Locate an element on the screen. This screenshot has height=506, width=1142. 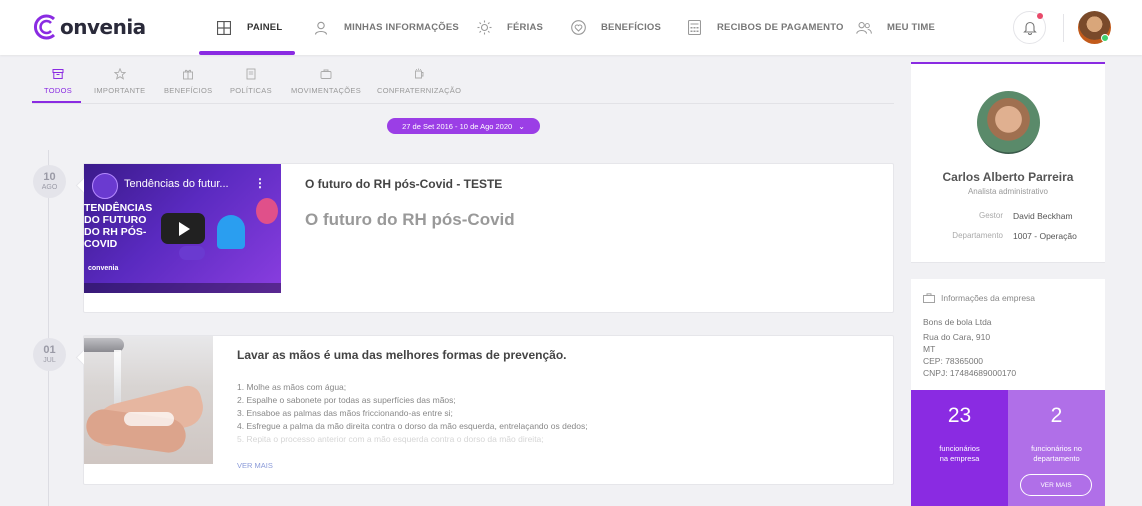
building-icon is located at coordinates (929, 298).